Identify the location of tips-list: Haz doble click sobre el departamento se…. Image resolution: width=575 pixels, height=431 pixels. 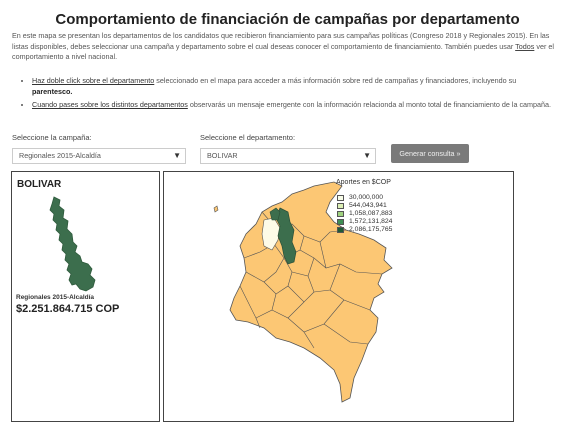
(293, 95).